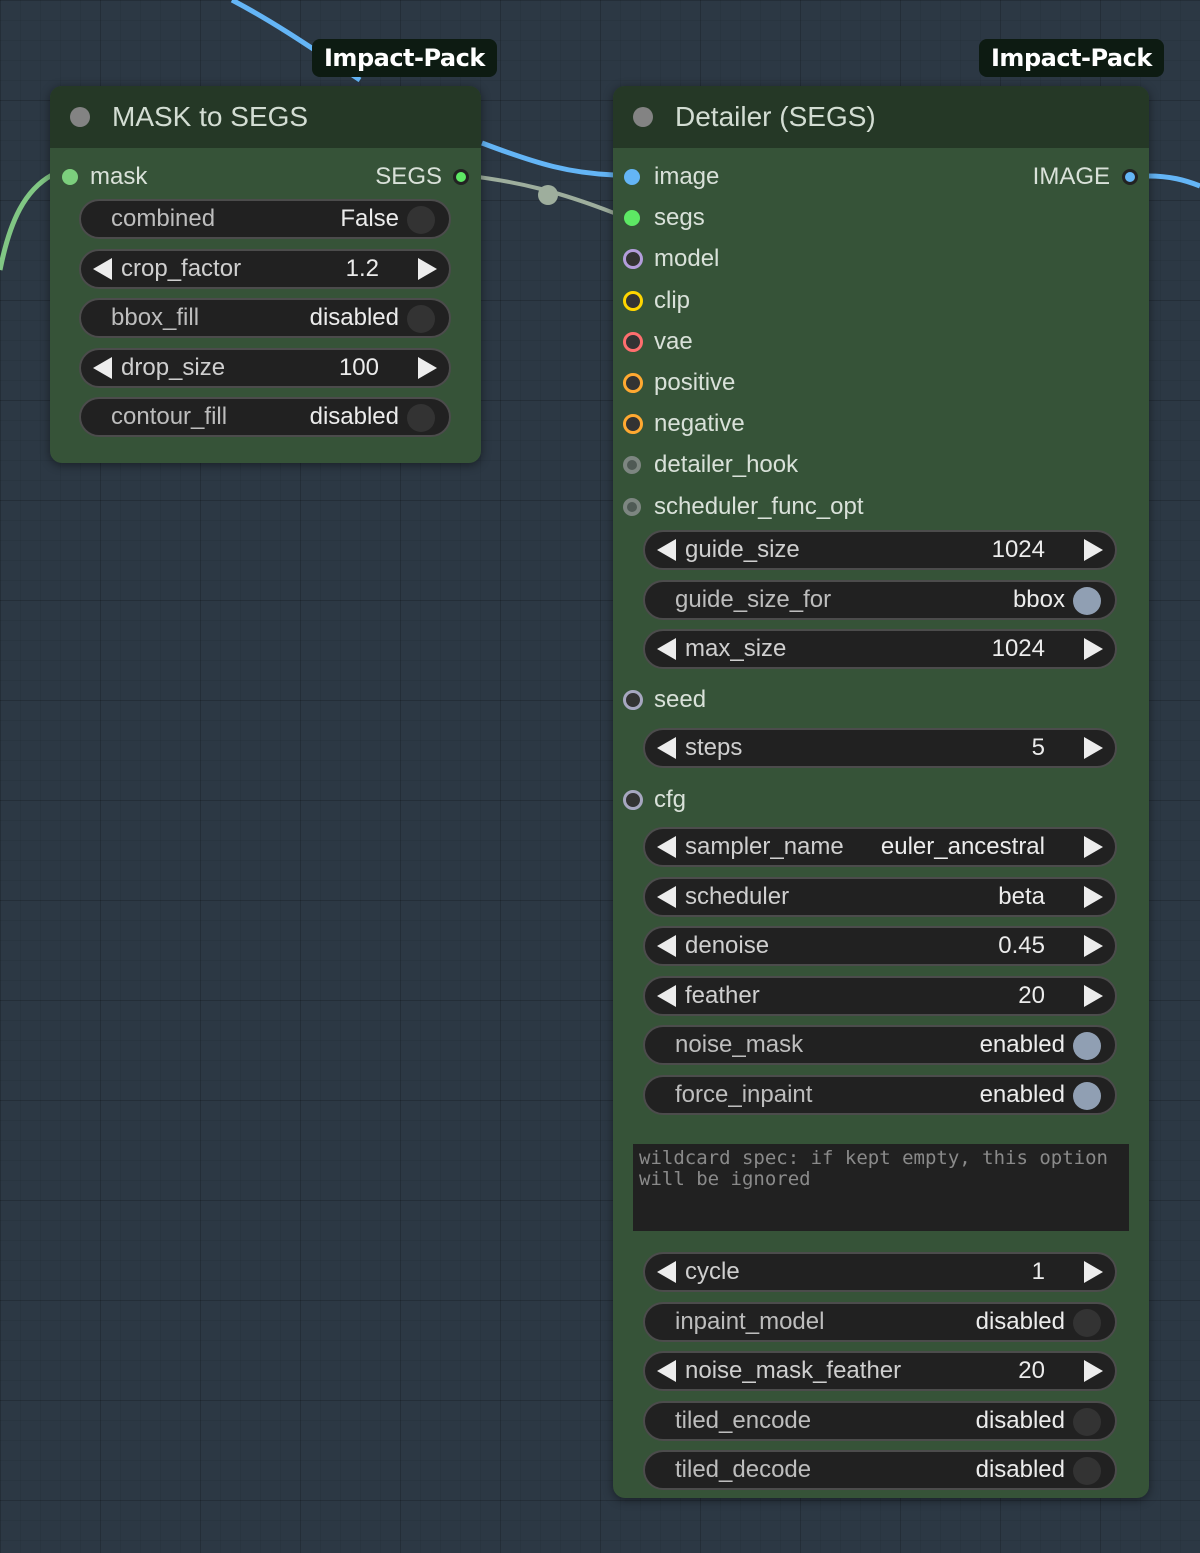 This screenshot has height=1553, width=1200. Describe the element at coordinates (265, 367) in the screenshot. I see `widget-drop-size: drop_size 100` at that location.